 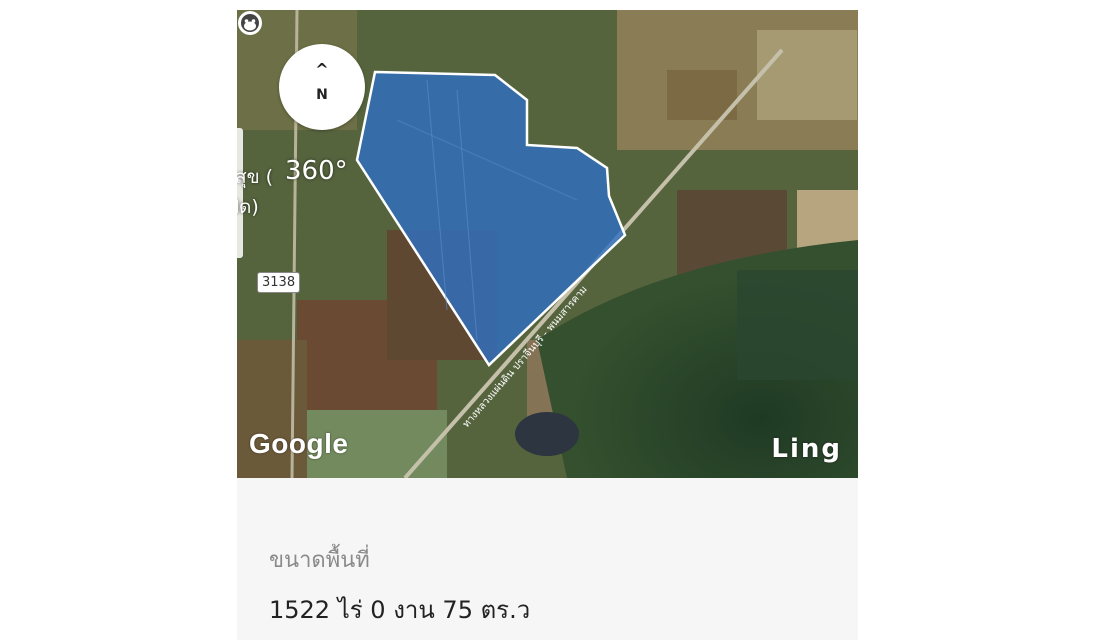 I want to click on north-arrow-icon: ^, so click(x=322, y=69).